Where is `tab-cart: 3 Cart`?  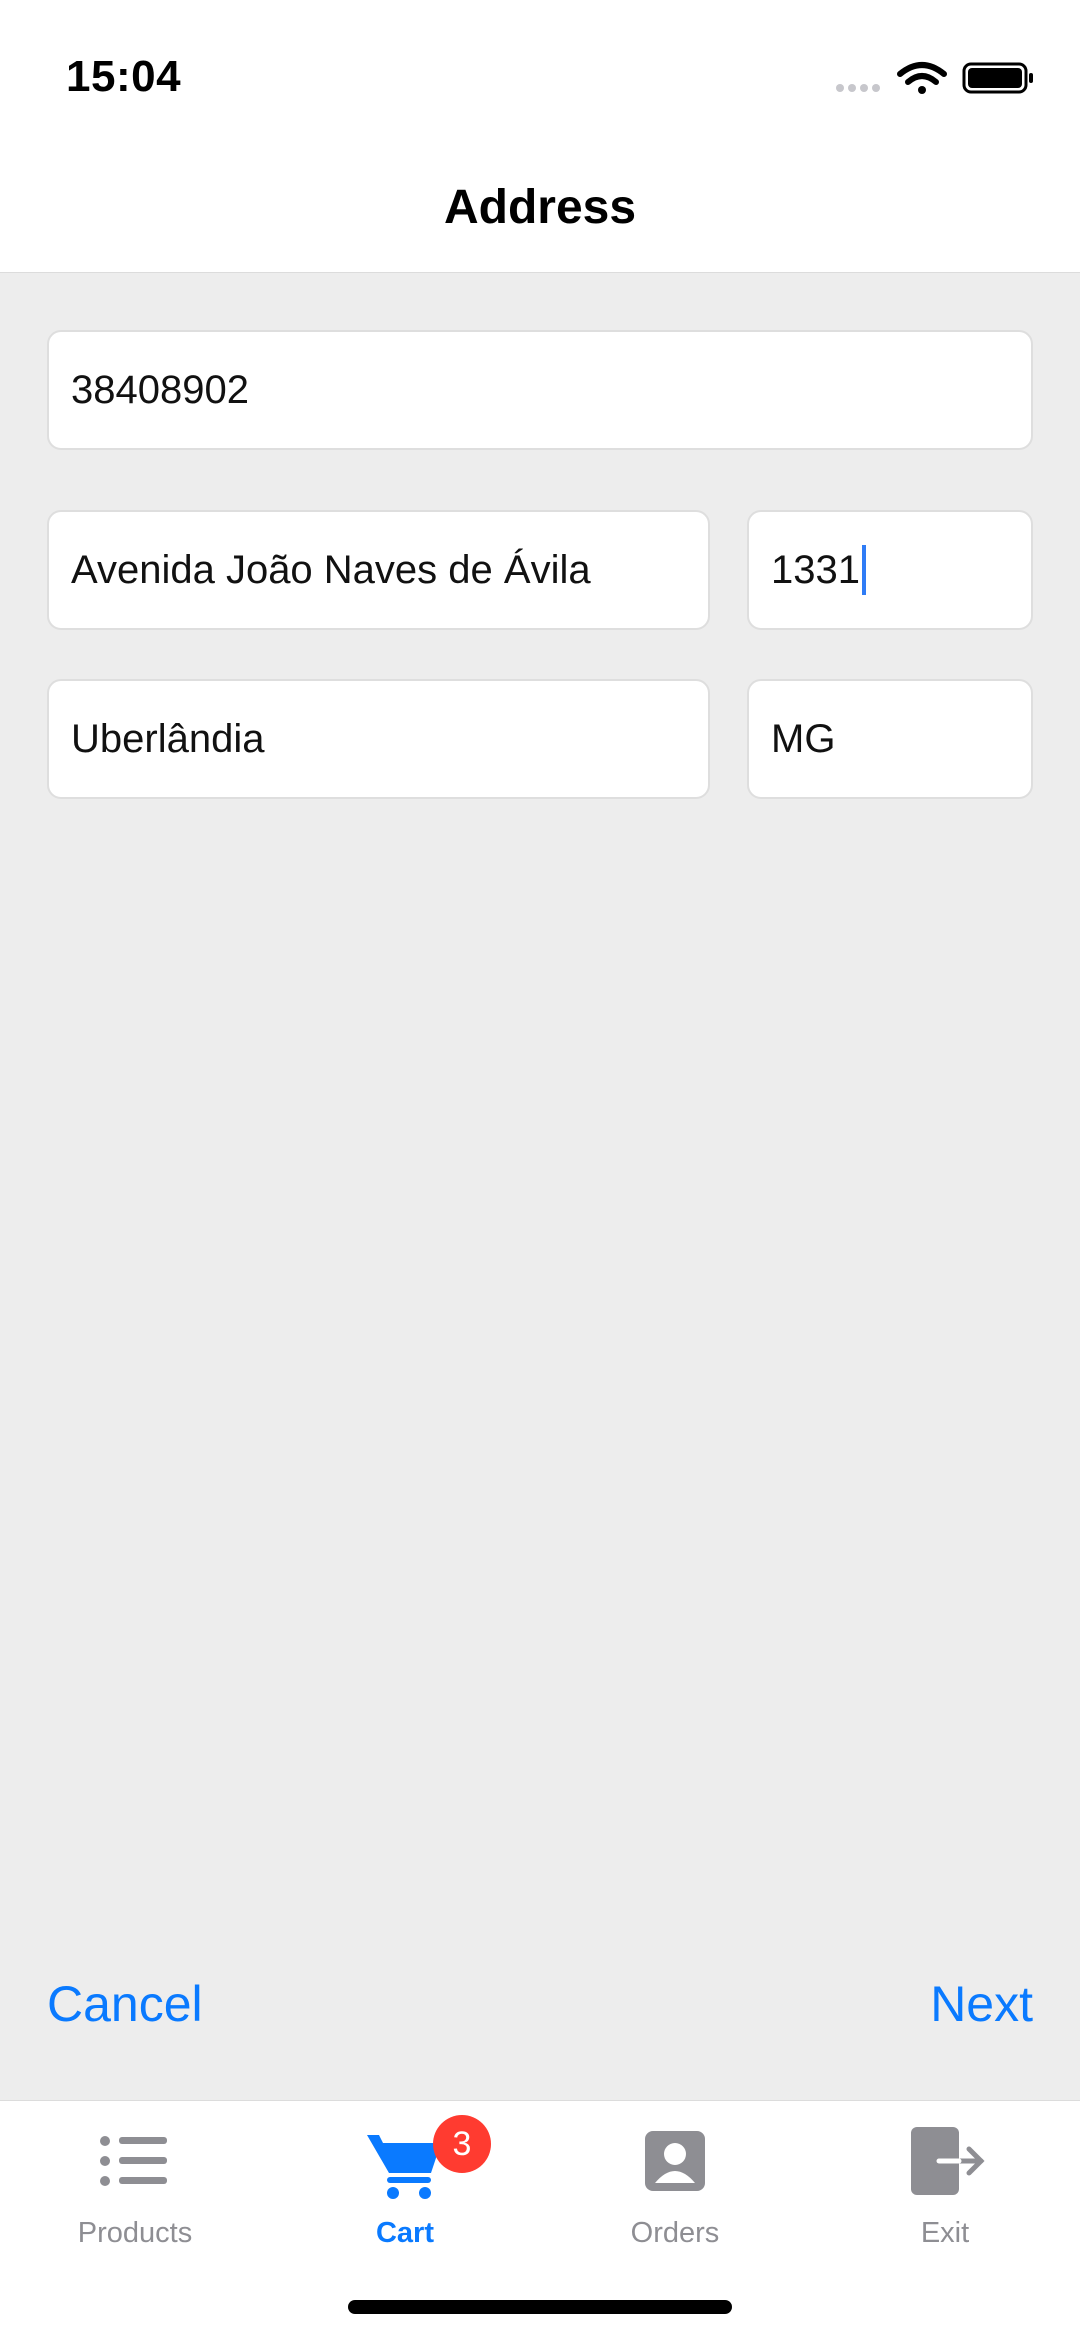
tab-cart: 3 Cart is located at coordinates (405, 2191).